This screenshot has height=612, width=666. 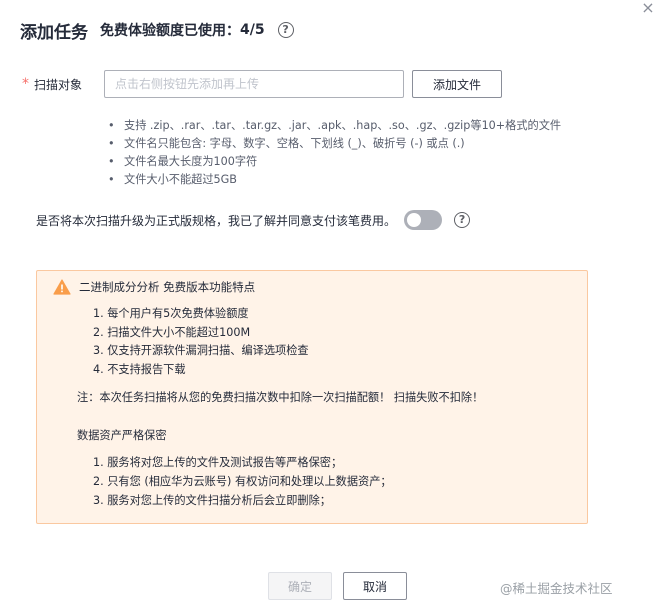 I want to click on privacy-item: 2. 只有您 (相应华为云账号) 有权访问和处理以上数据资产；, so click(x=242, y=481).